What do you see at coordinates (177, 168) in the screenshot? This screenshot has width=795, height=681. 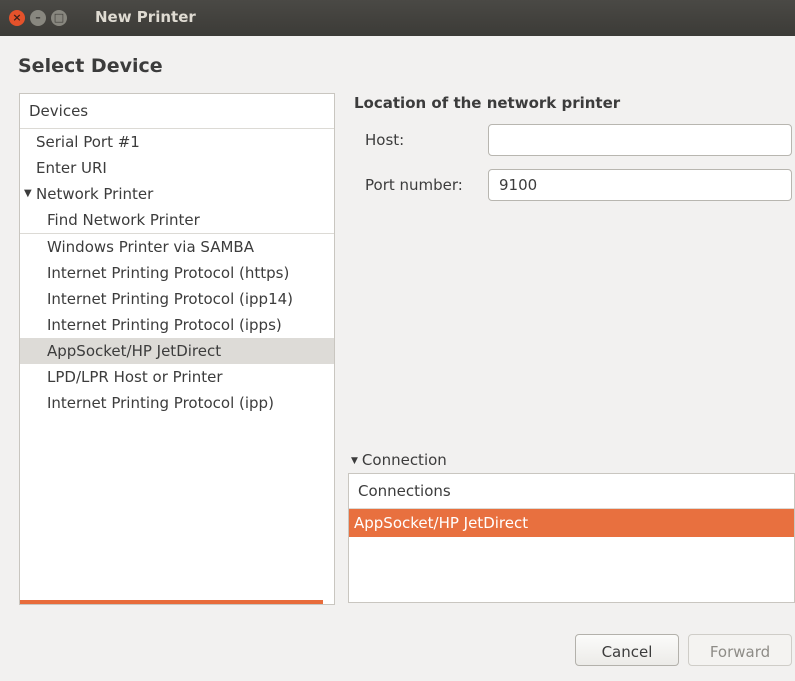 I see `device-enter-uri: Enter URI` at bounding box center [177, 168].